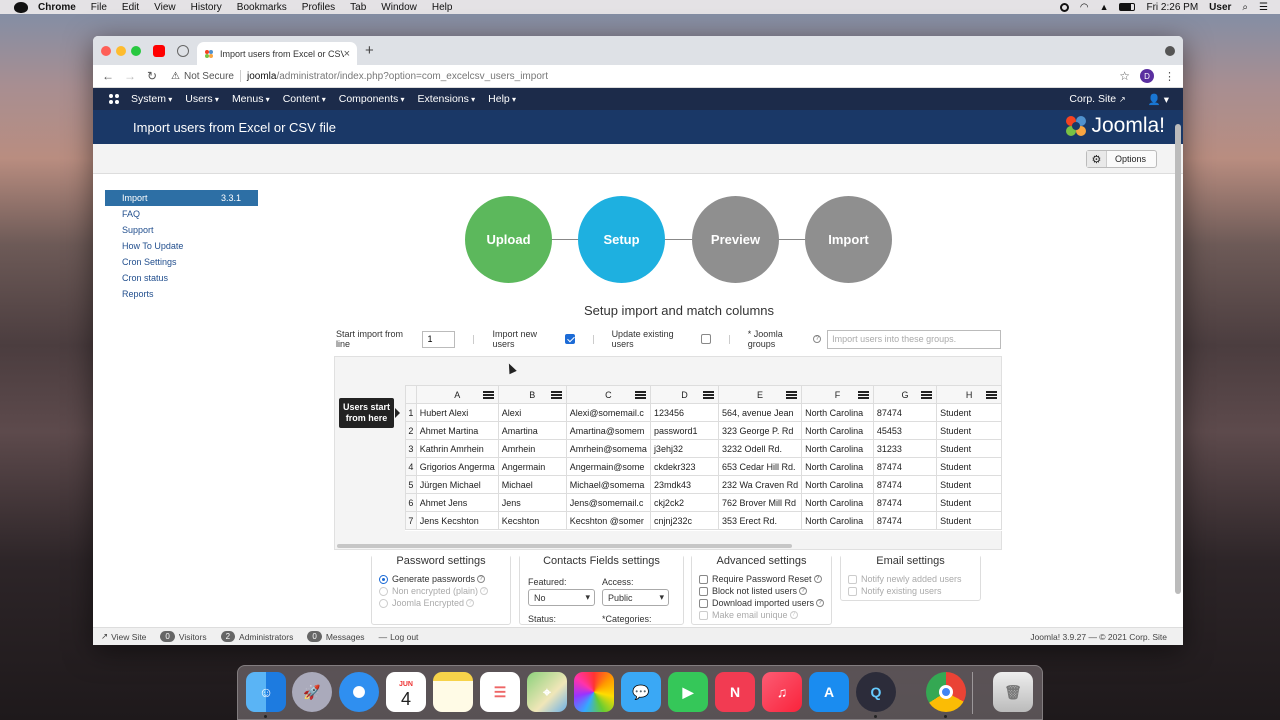 This screenshot has width=1280, height=720. I want to click on table-cell: Kathrin Amrhein, so click(457, 448).